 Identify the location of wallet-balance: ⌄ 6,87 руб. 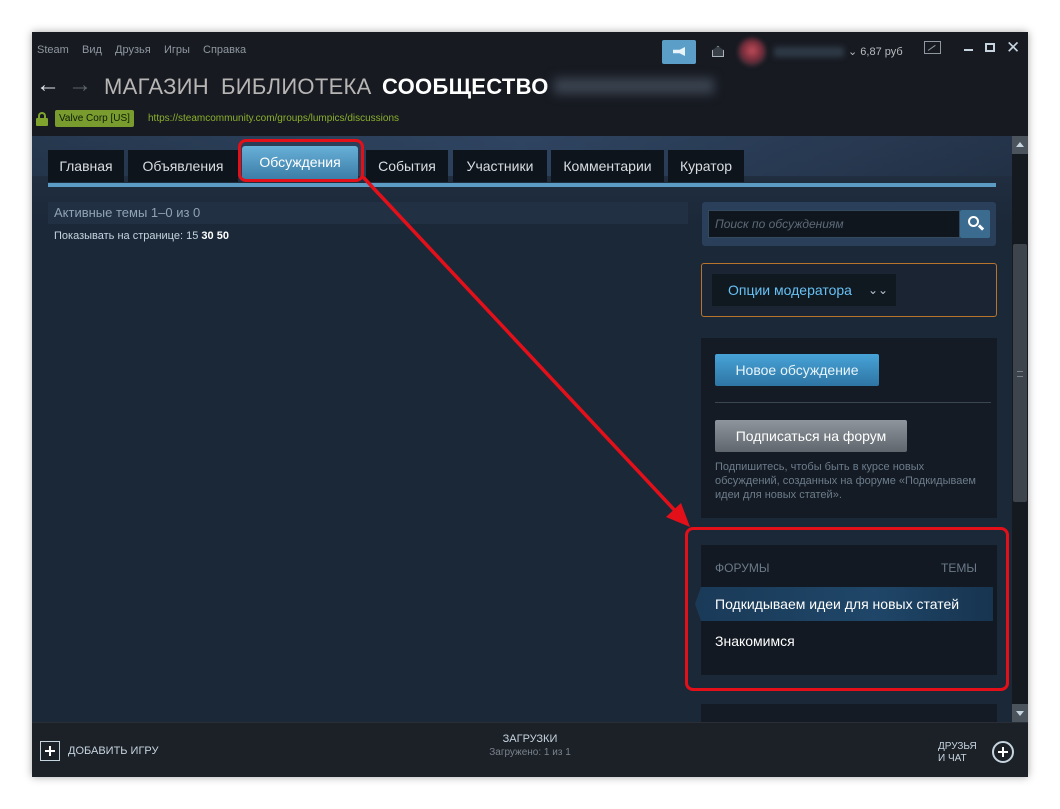
(875, 52).